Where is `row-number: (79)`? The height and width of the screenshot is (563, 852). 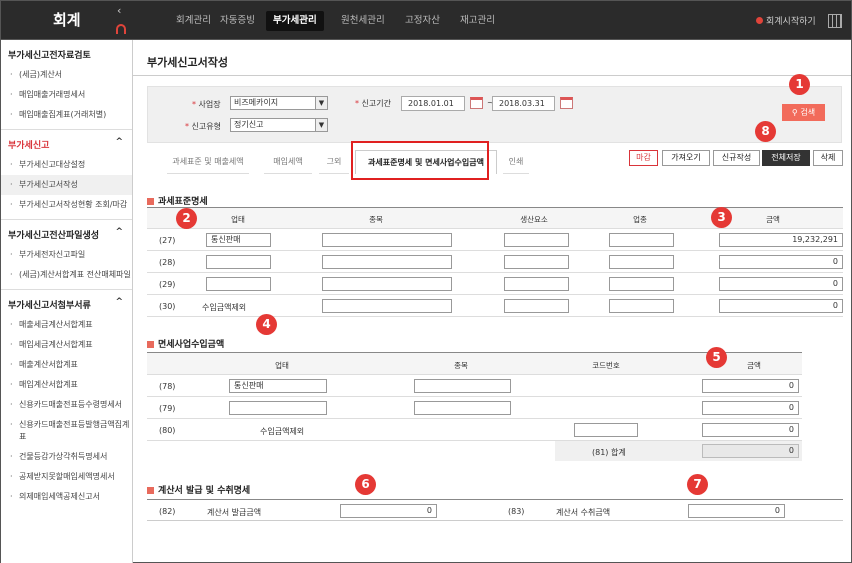
row-number: (79) is located at coordinates (167, 408).